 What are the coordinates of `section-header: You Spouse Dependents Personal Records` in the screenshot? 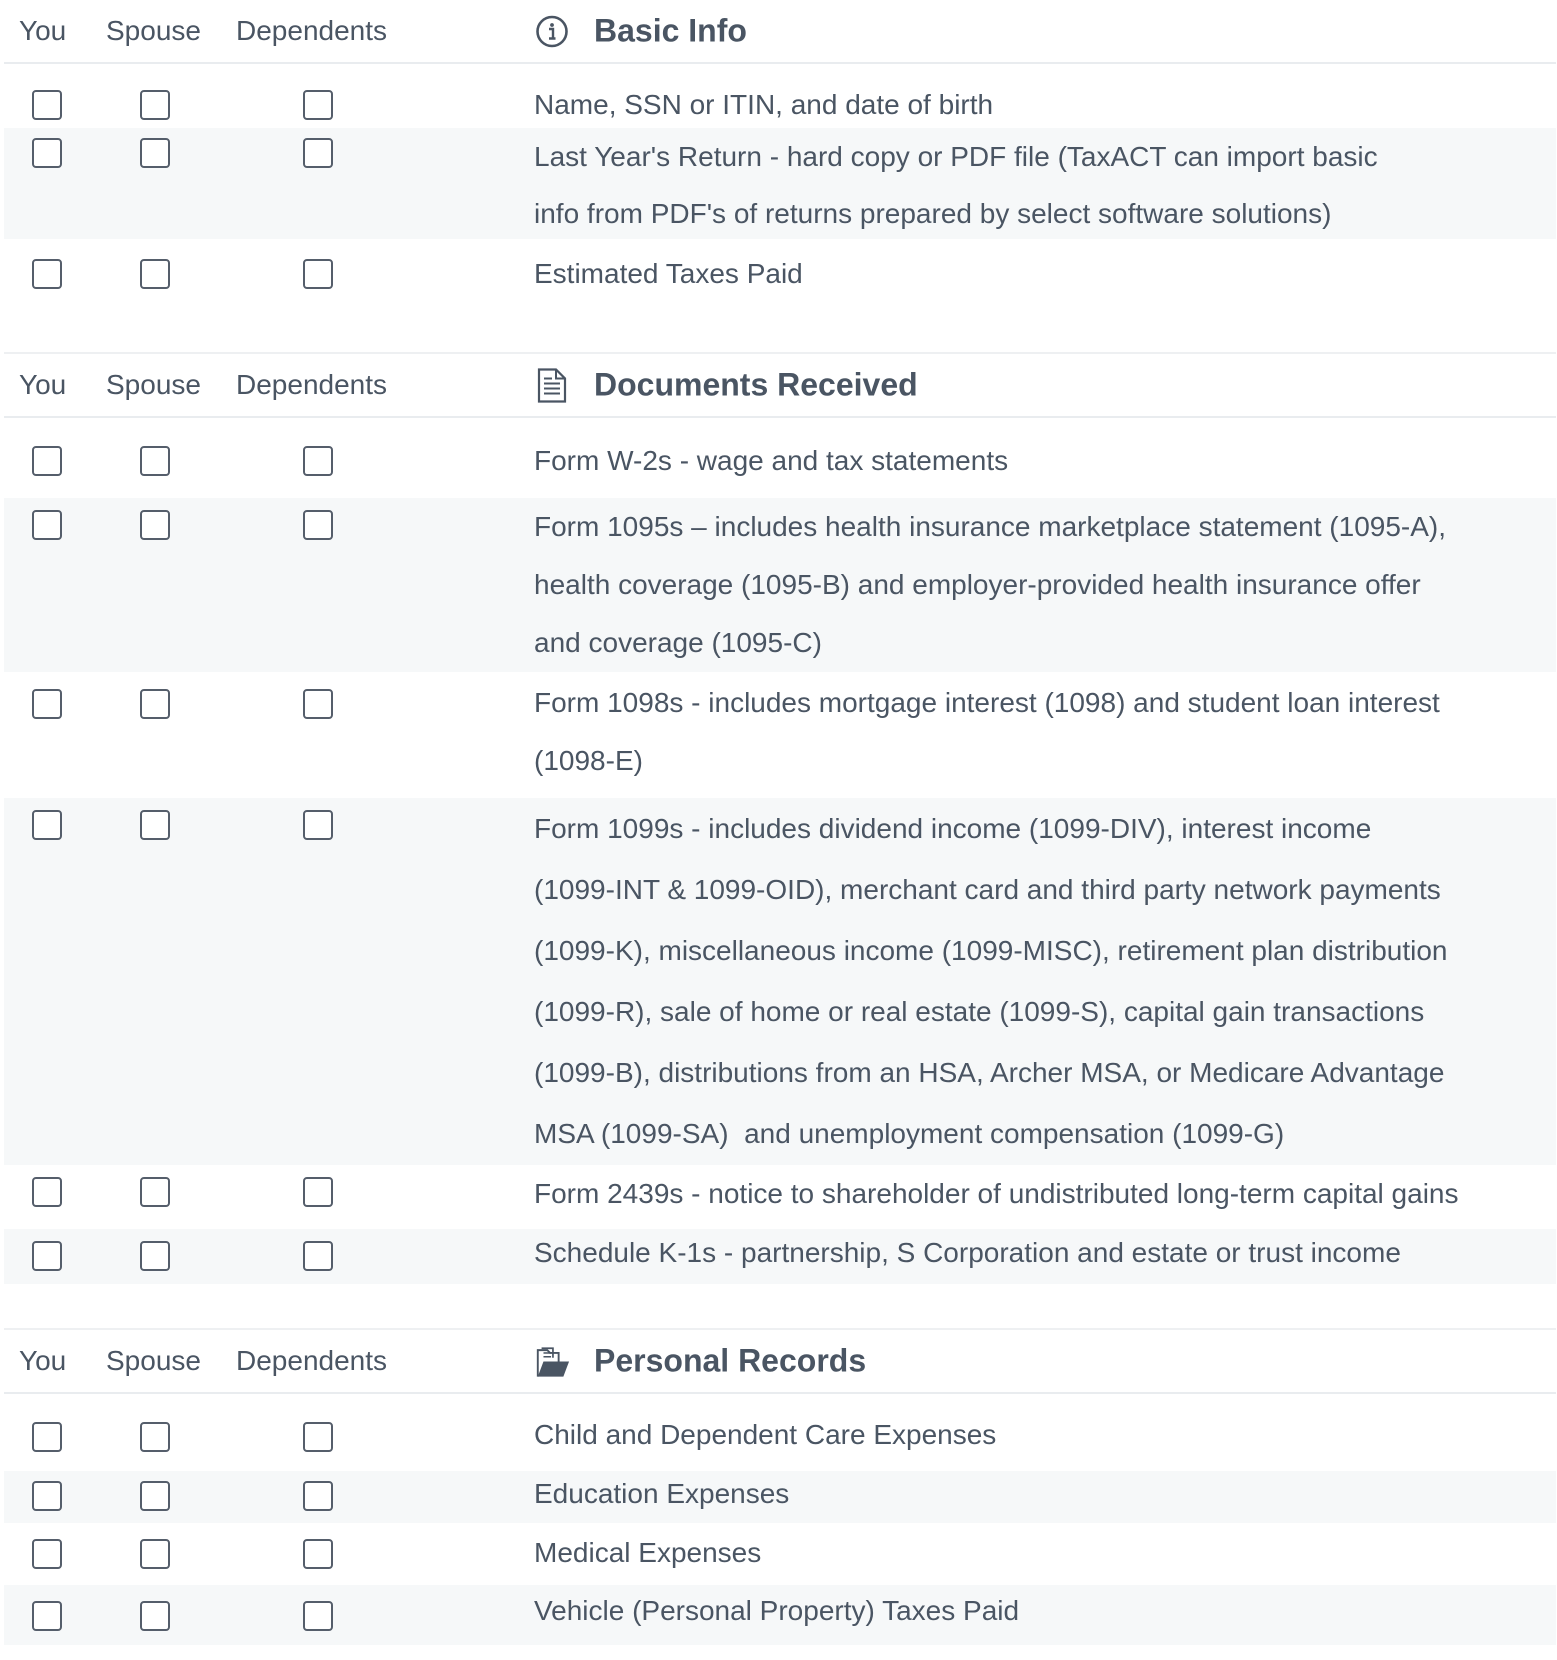 It's located at (780, 1362).